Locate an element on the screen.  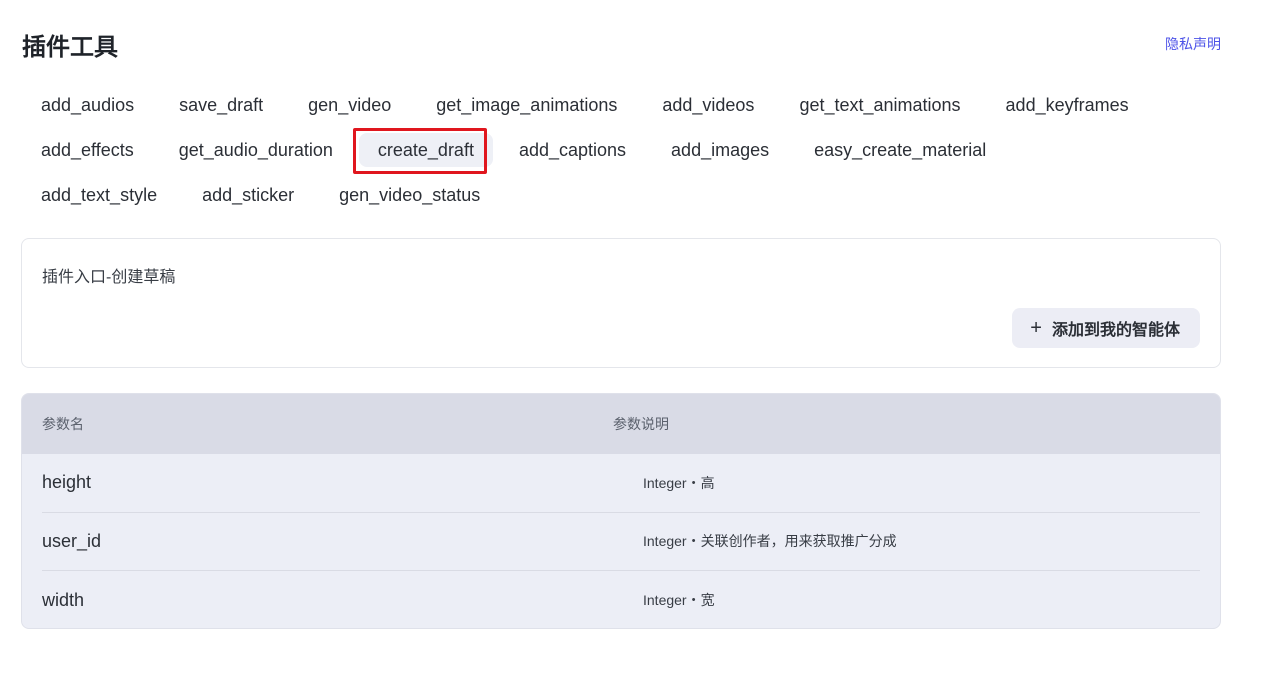
param-name-header: 参数名 is located at coordinates (63, 424).